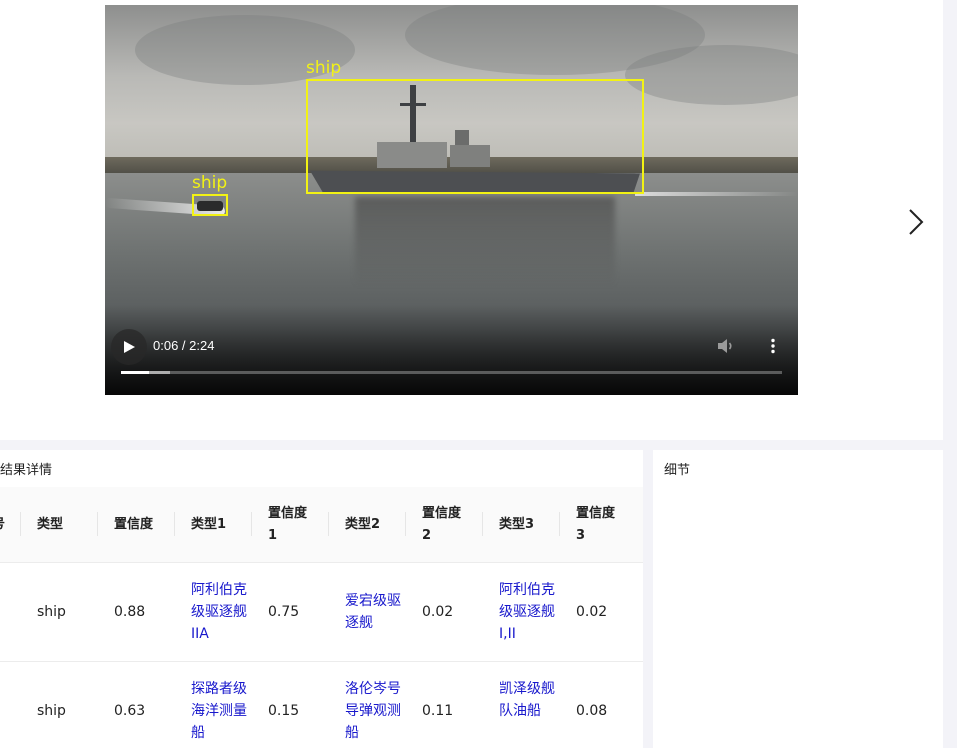  Describe the element at coordinates (2, 525) in the screenshot. I see `column-header-index: 号` at that location.